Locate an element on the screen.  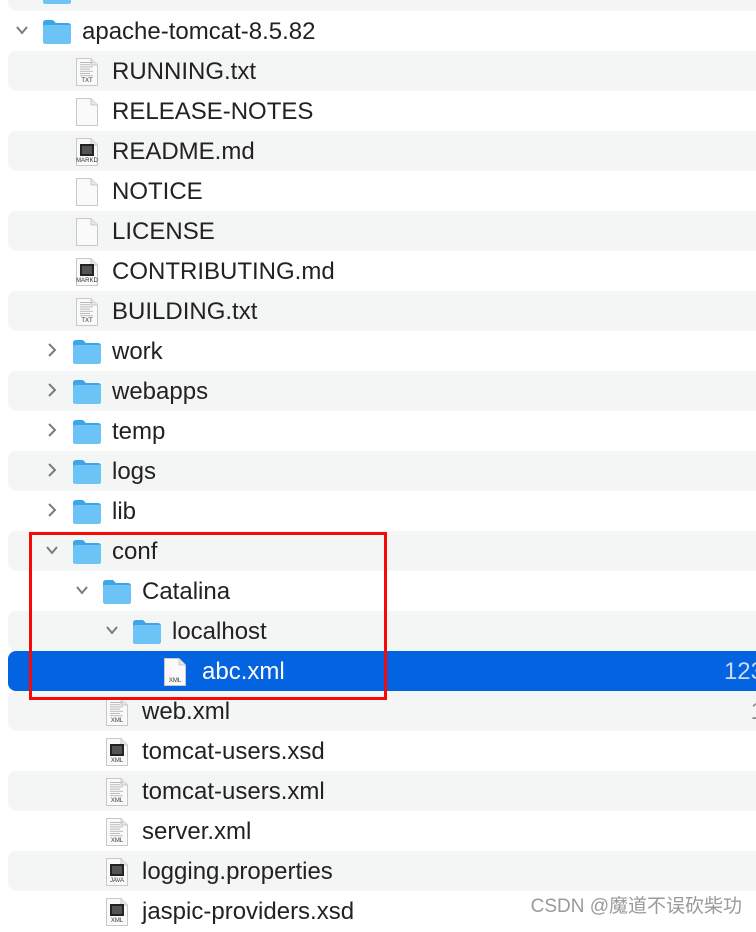
folder-row: Catalina is located at coordinates (378, 591).